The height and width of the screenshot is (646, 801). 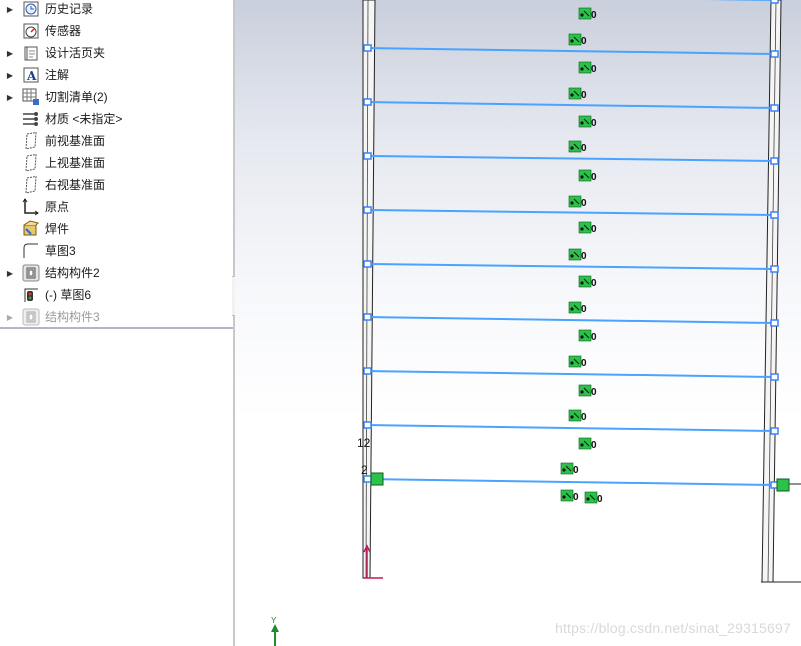 I want to click on left-structural-member, so click(x=369, y=289).